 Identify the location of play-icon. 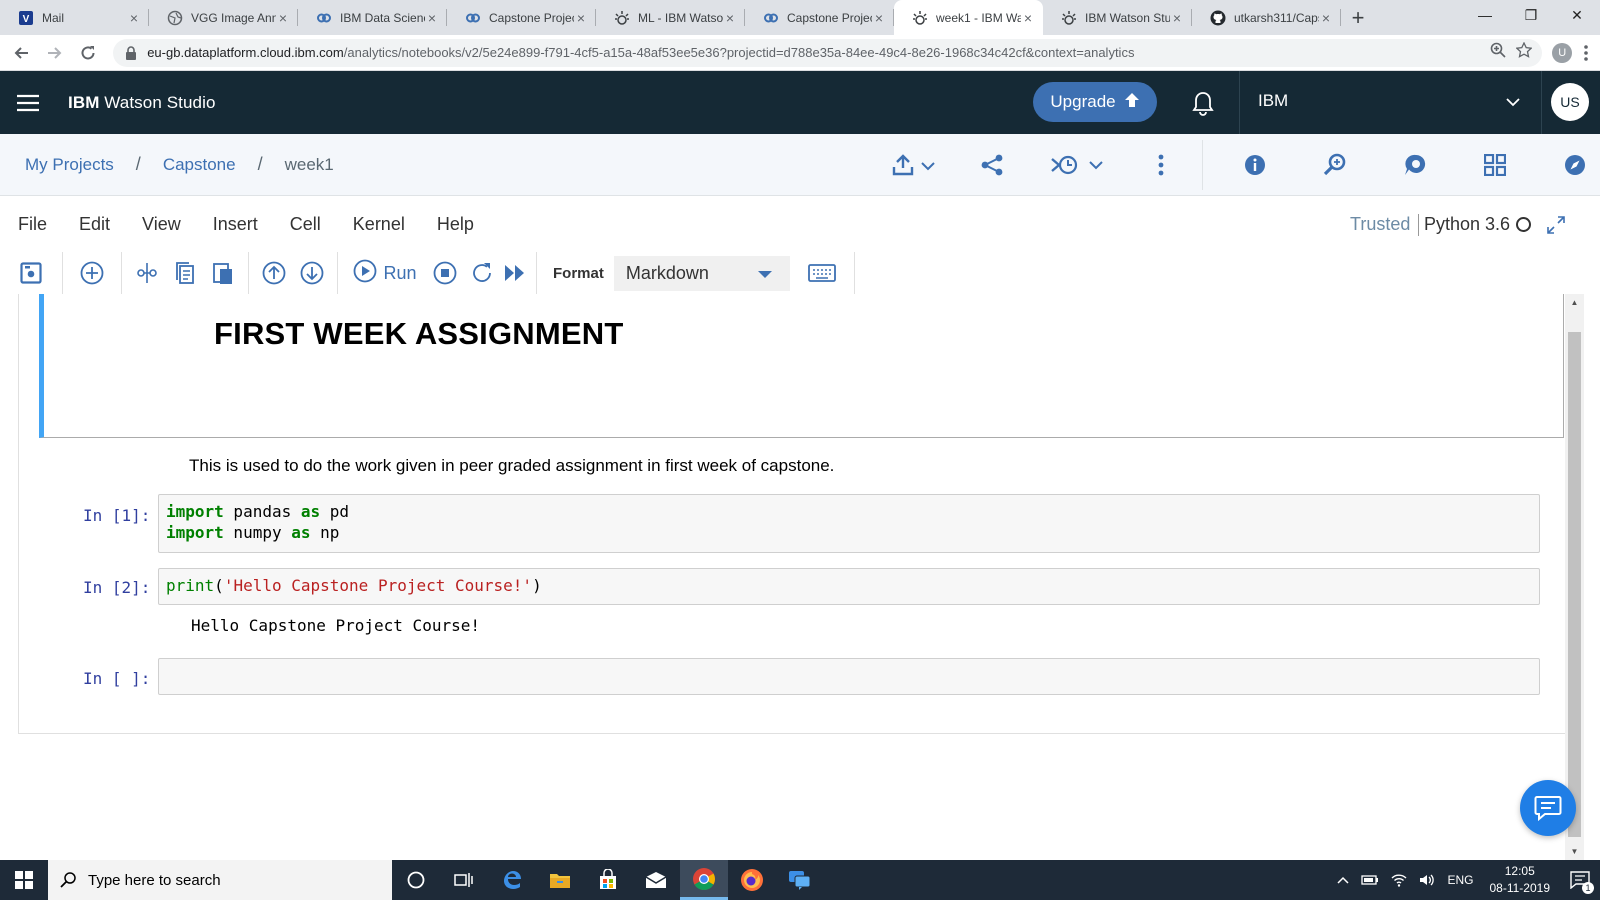
(365, 273).